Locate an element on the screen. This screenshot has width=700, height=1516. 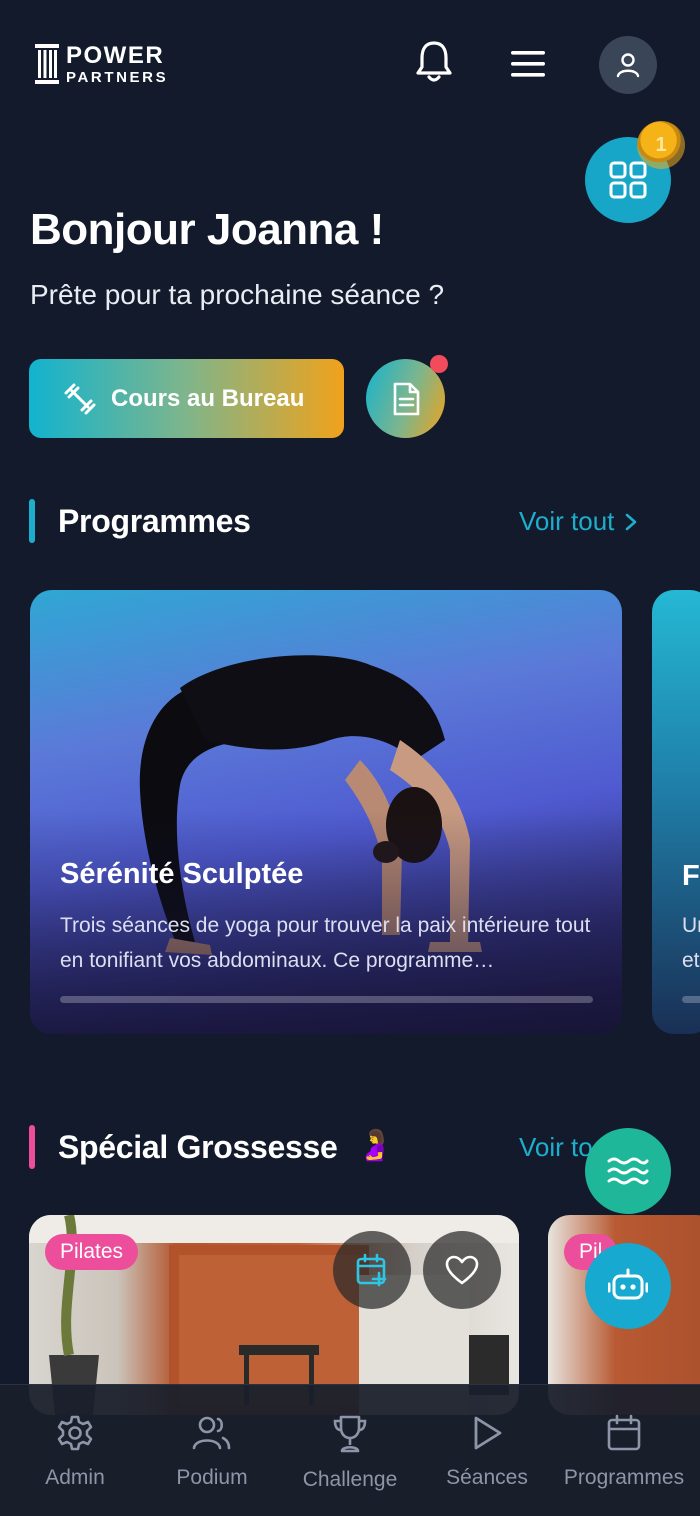
user-icon is located at coordinates (628, 65).